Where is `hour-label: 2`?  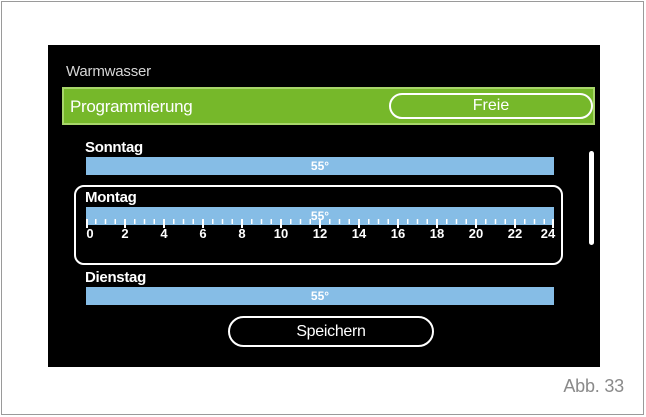 hour-label: 2 is located at coordinates (125, 233).